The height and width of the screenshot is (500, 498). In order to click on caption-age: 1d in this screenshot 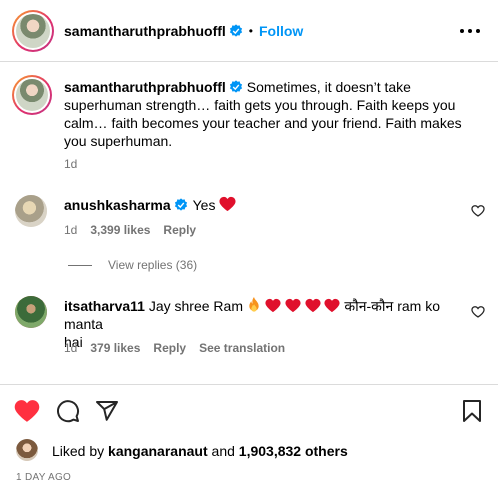, I will do `click(71, 164)`.